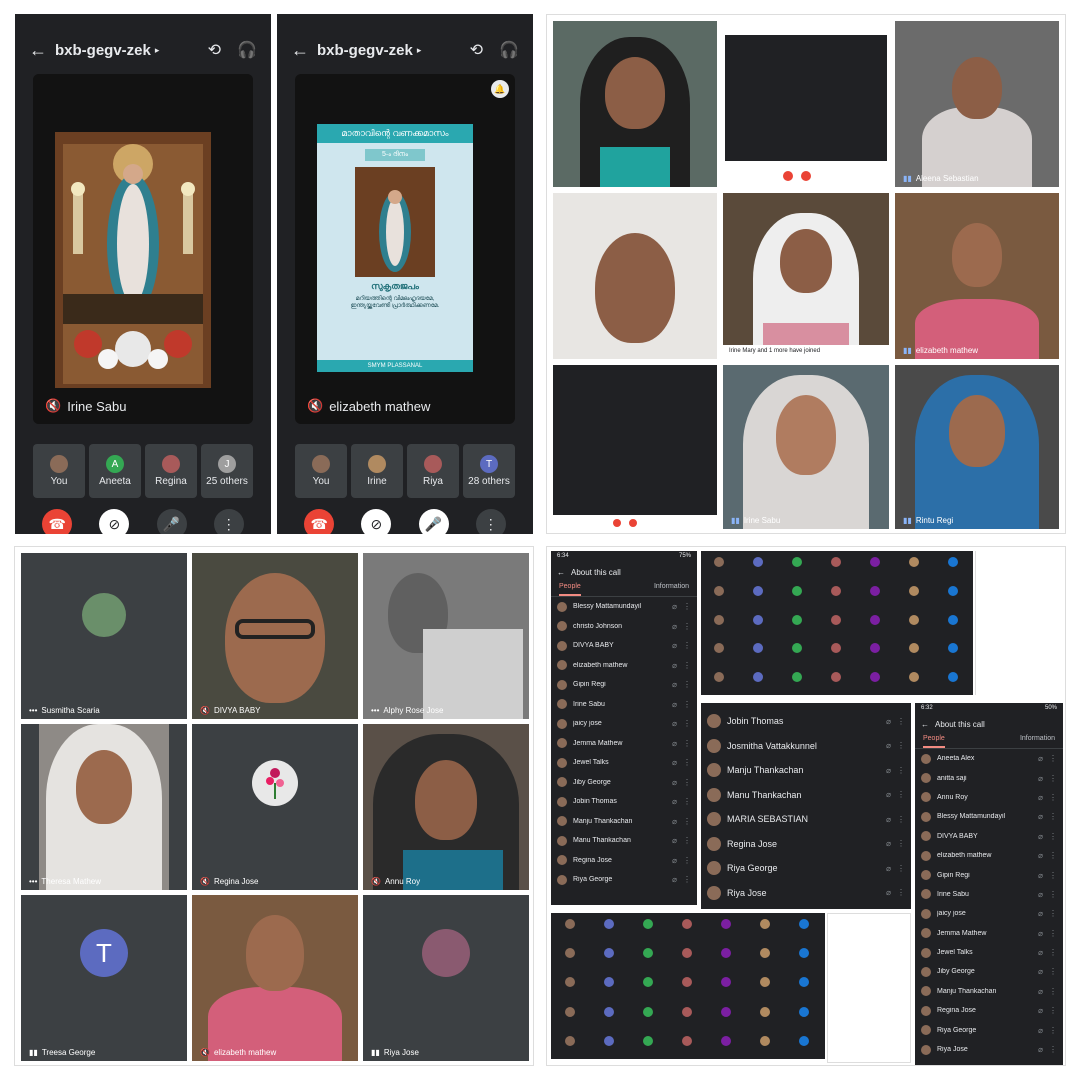 The height and width of the screenshot is (1080, 1080). Describe the element at coordinates (247, 50) in the screenshot. I see `headphones-icon: 🎧` at that location.